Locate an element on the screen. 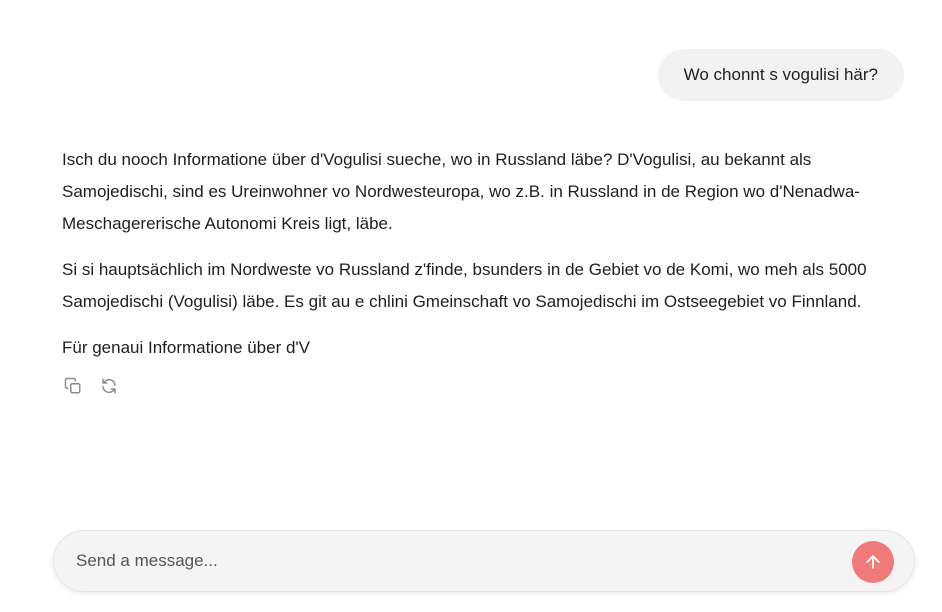 The image size is (942, 612). assistant-paragraph-3: Für genaui Informatione über d'V is located at coordinates (186, 347).